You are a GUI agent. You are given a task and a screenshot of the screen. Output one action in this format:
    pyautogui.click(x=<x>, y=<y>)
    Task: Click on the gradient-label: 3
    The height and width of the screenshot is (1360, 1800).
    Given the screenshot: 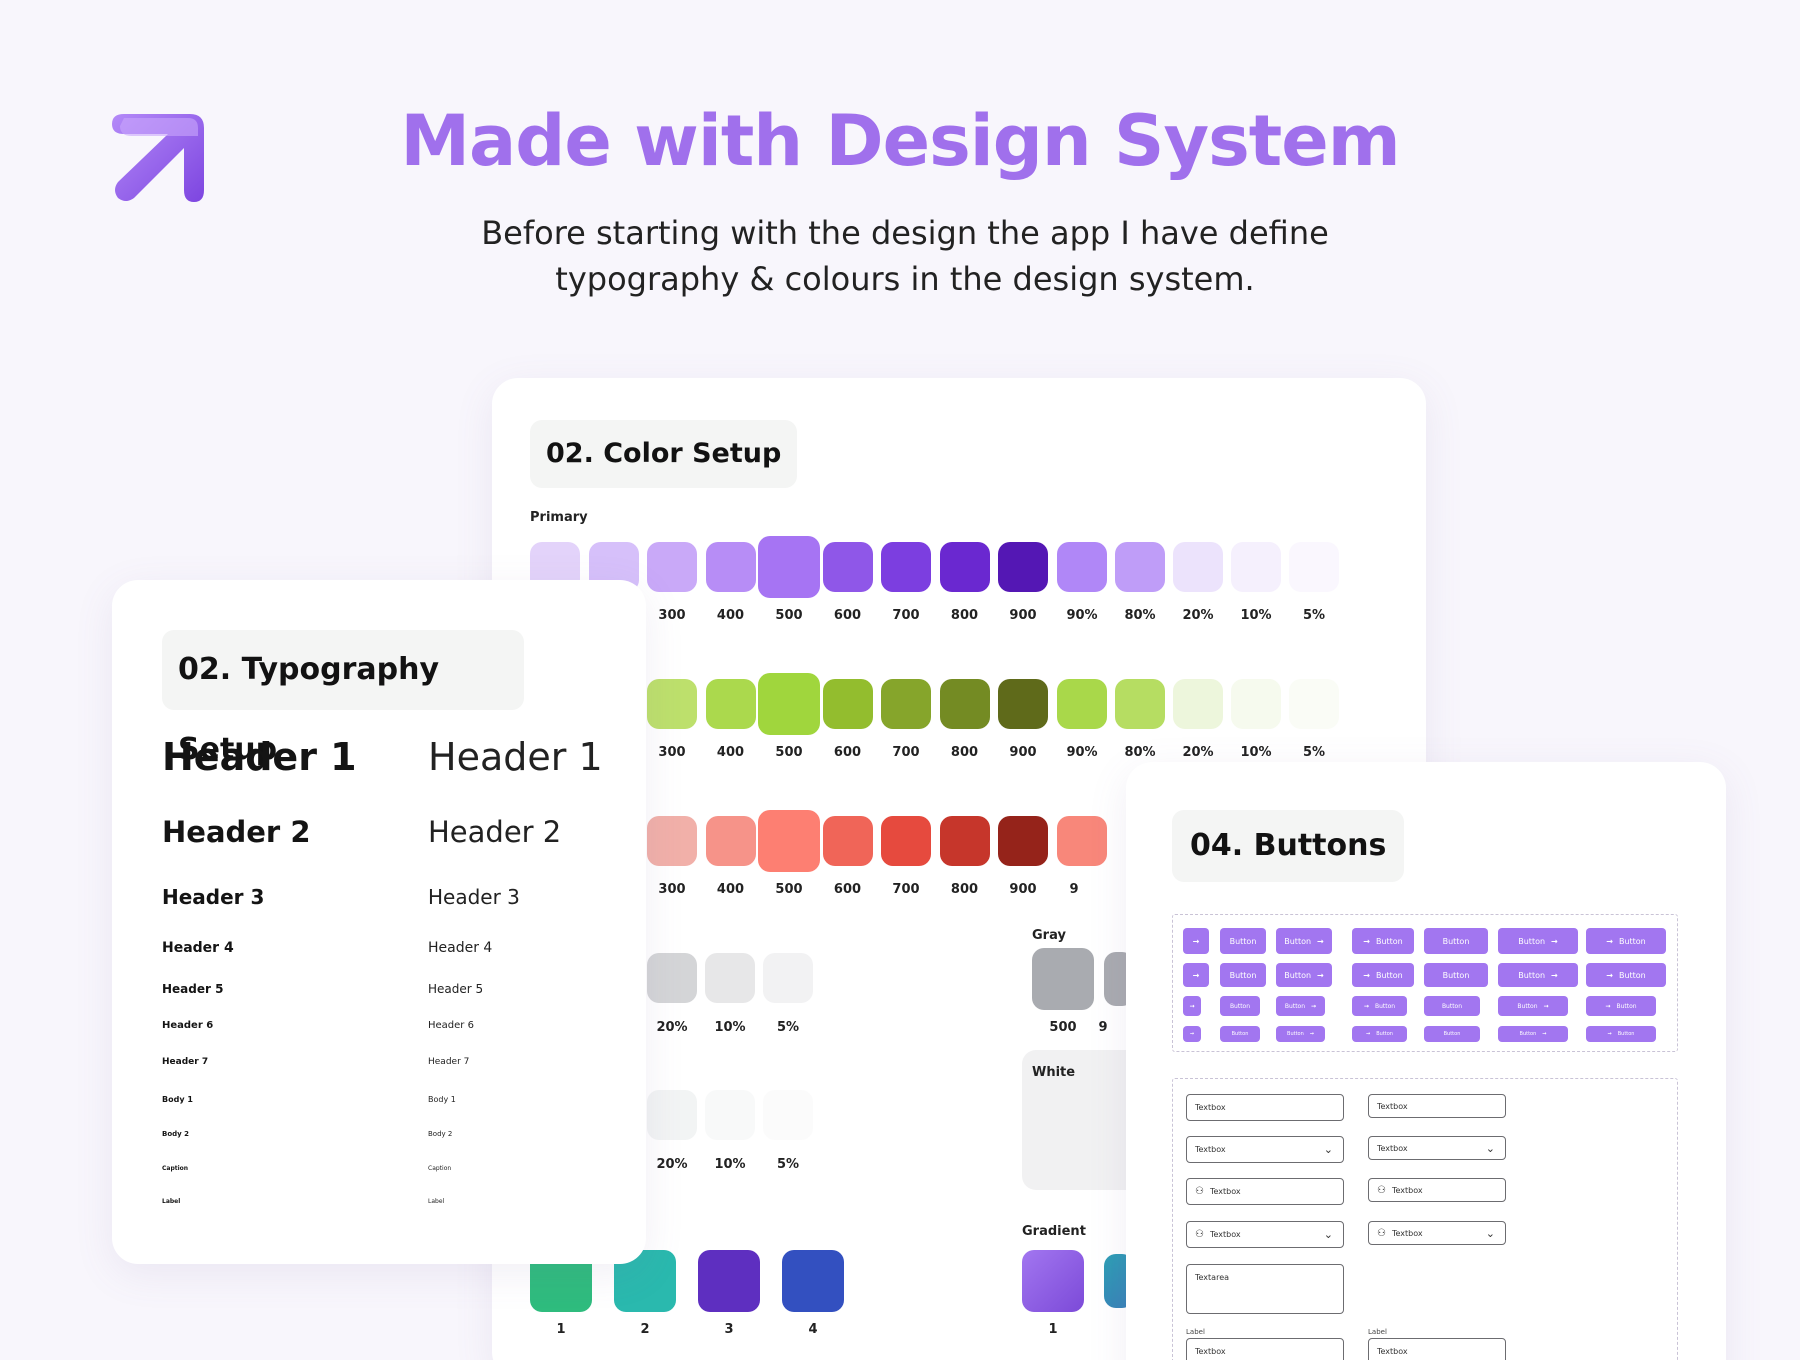 What is the action you would take?
    pyautogui.click(x=729, y=1329)
    